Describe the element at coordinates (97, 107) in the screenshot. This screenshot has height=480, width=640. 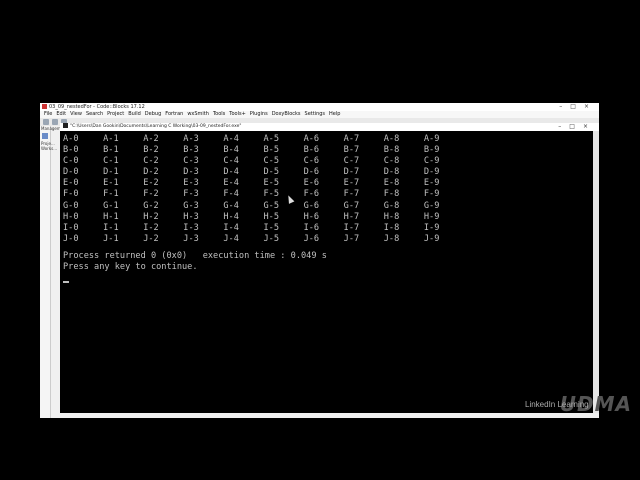
I see `ide-title-text: 03_09_nestedFor - Code::Blocks 17.12` at that location.